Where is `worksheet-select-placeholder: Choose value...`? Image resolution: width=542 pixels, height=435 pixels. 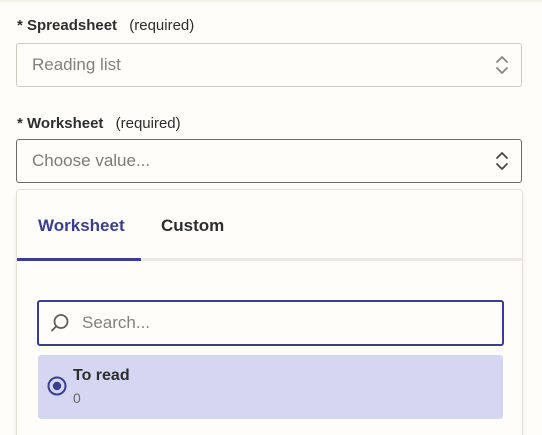
worksheet-select-placeholder: Choose value... is located at coordinates (91, 160).